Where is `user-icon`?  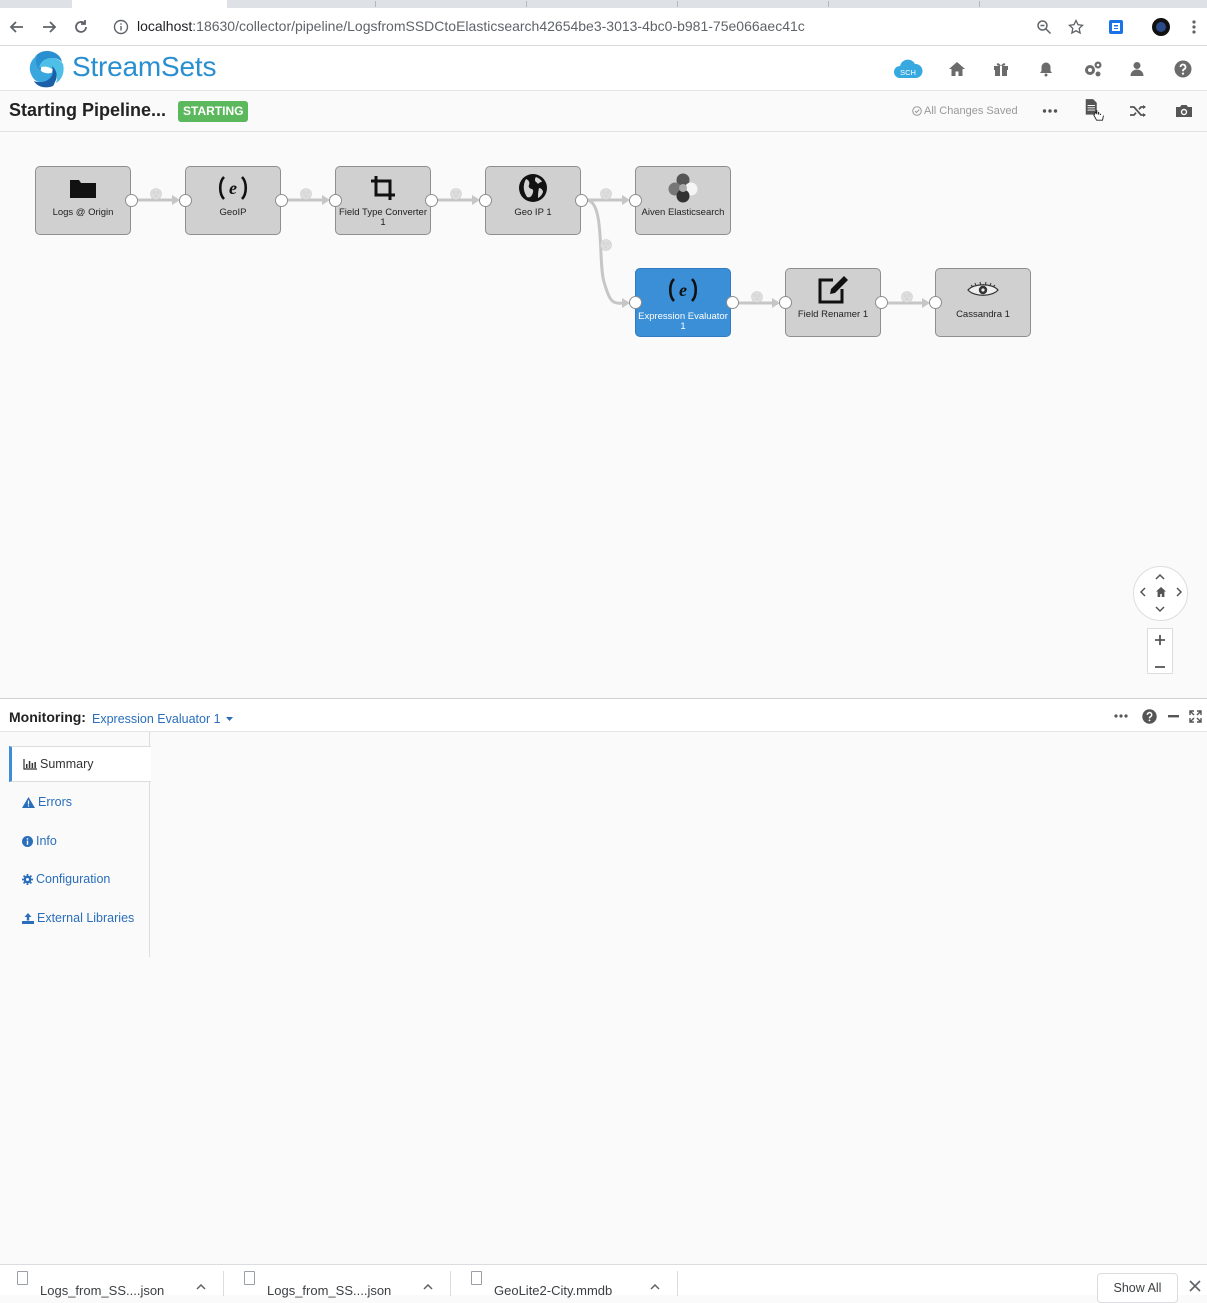 user-icon is located at coordinates (1137, 69).